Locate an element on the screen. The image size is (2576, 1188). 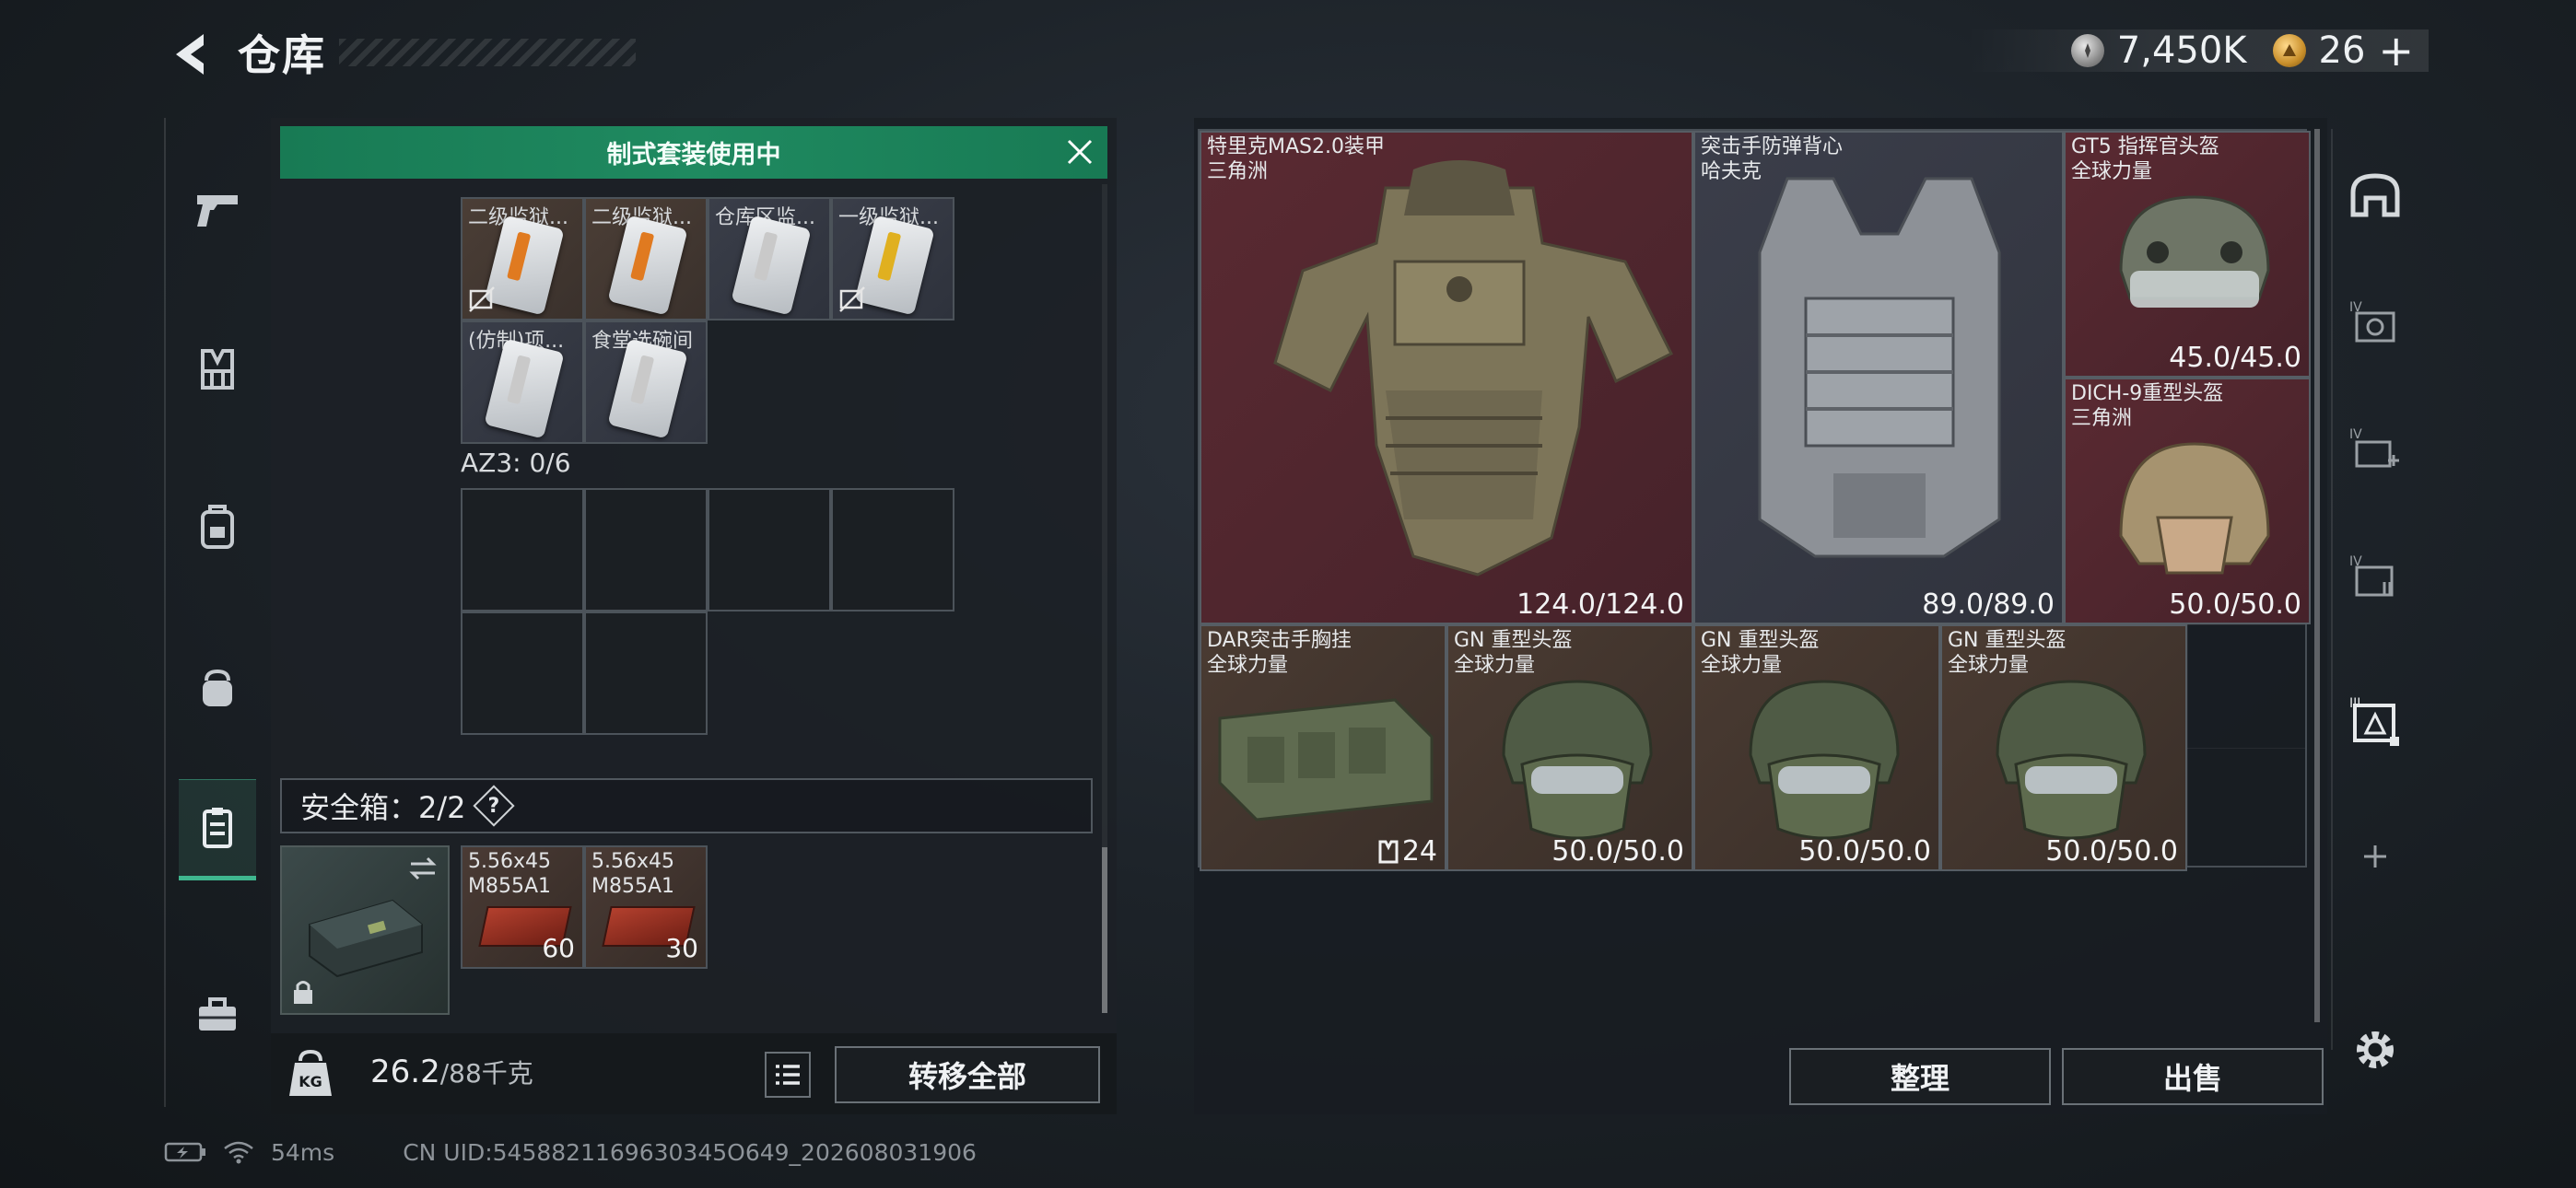
item-durability: 45.0/45.0 is located at coordinates (2235, 358).